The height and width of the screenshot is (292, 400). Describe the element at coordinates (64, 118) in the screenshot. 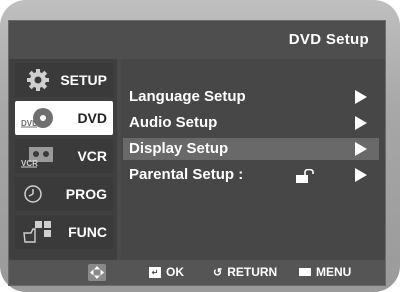

I see `sidebar-item-dvd: DVD DVD` at that location.